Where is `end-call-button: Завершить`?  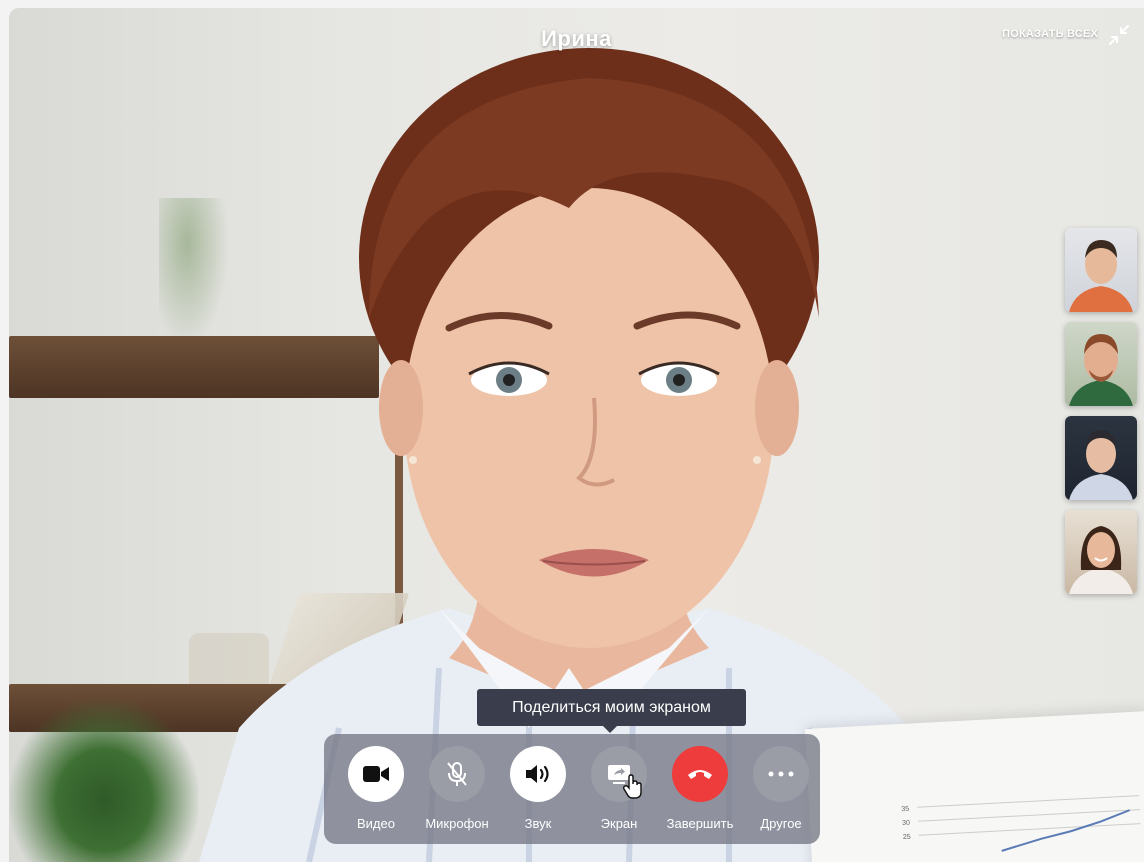 end-call-button: Завершить is located at coordinates (700, 788).